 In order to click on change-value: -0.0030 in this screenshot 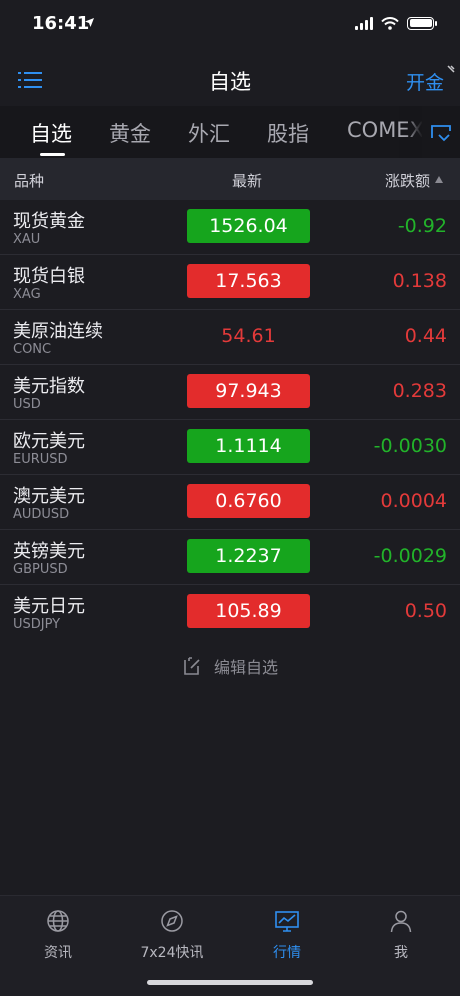, I will do `click(410, 446)`.